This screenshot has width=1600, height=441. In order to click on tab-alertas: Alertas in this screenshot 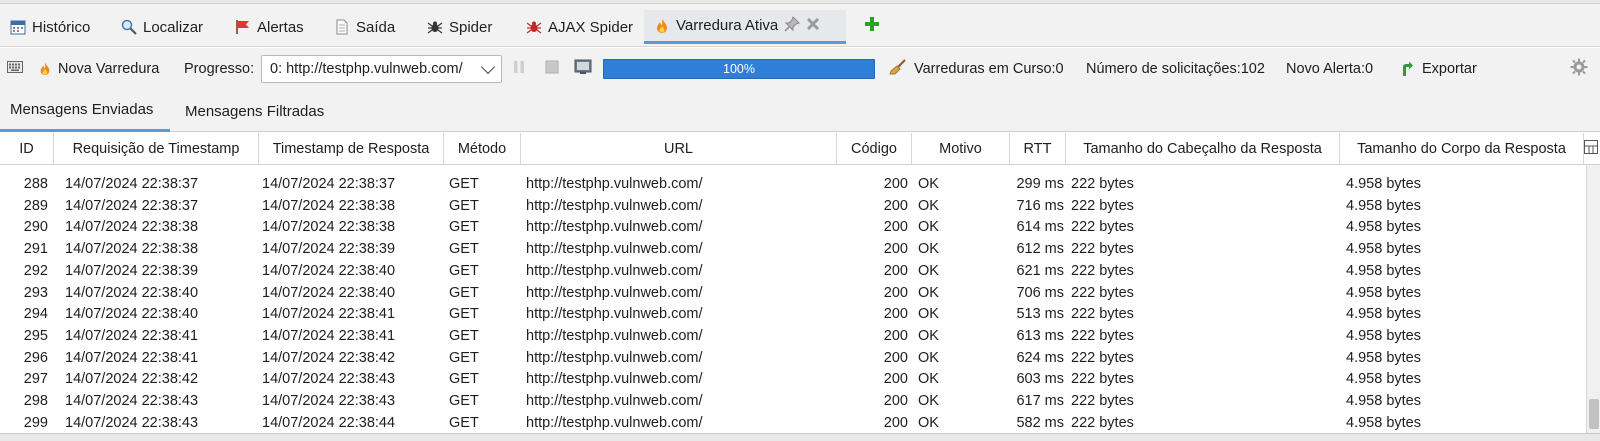, I will do `click(268, 27)`.